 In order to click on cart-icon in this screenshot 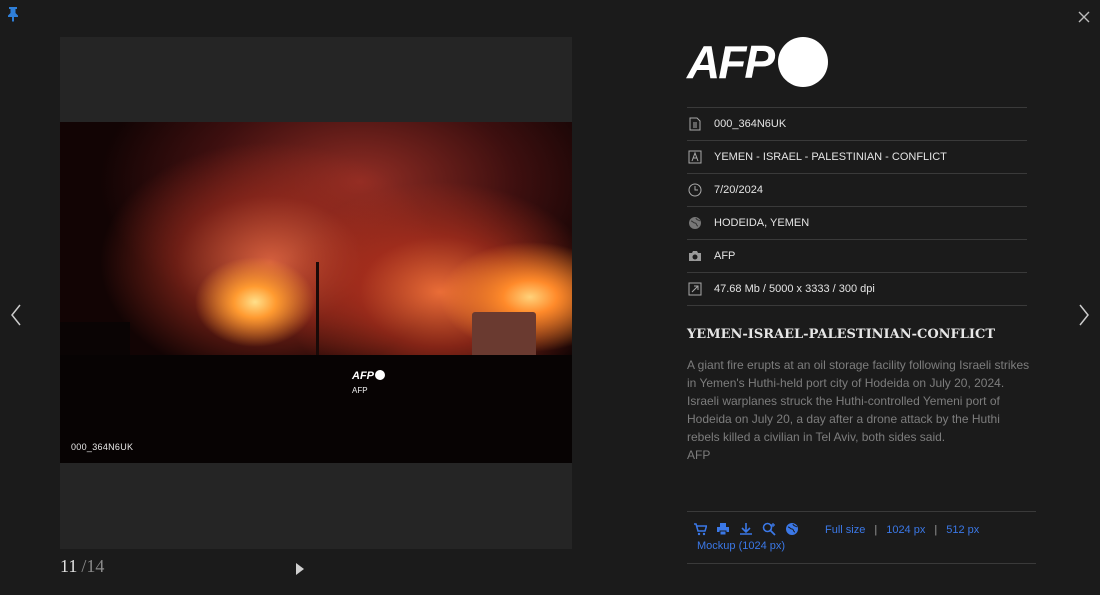, I will do `click(700, 529)`.